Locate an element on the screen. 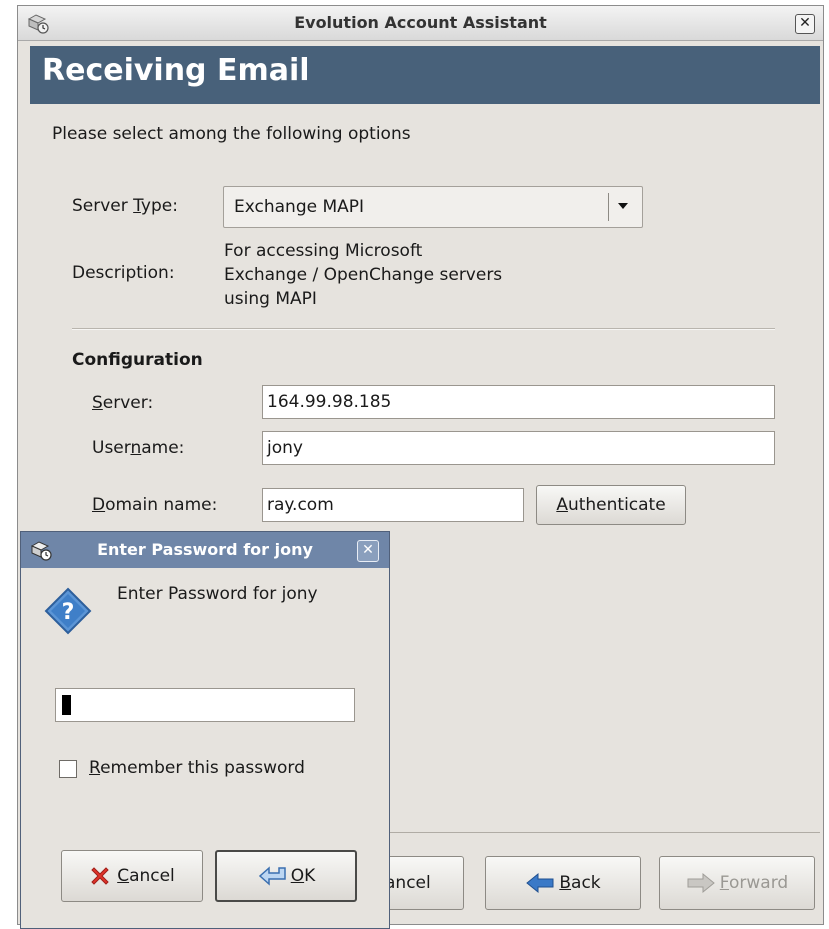  server-type-combobox: Exchange MAPI is located at coordinates (433, 207).